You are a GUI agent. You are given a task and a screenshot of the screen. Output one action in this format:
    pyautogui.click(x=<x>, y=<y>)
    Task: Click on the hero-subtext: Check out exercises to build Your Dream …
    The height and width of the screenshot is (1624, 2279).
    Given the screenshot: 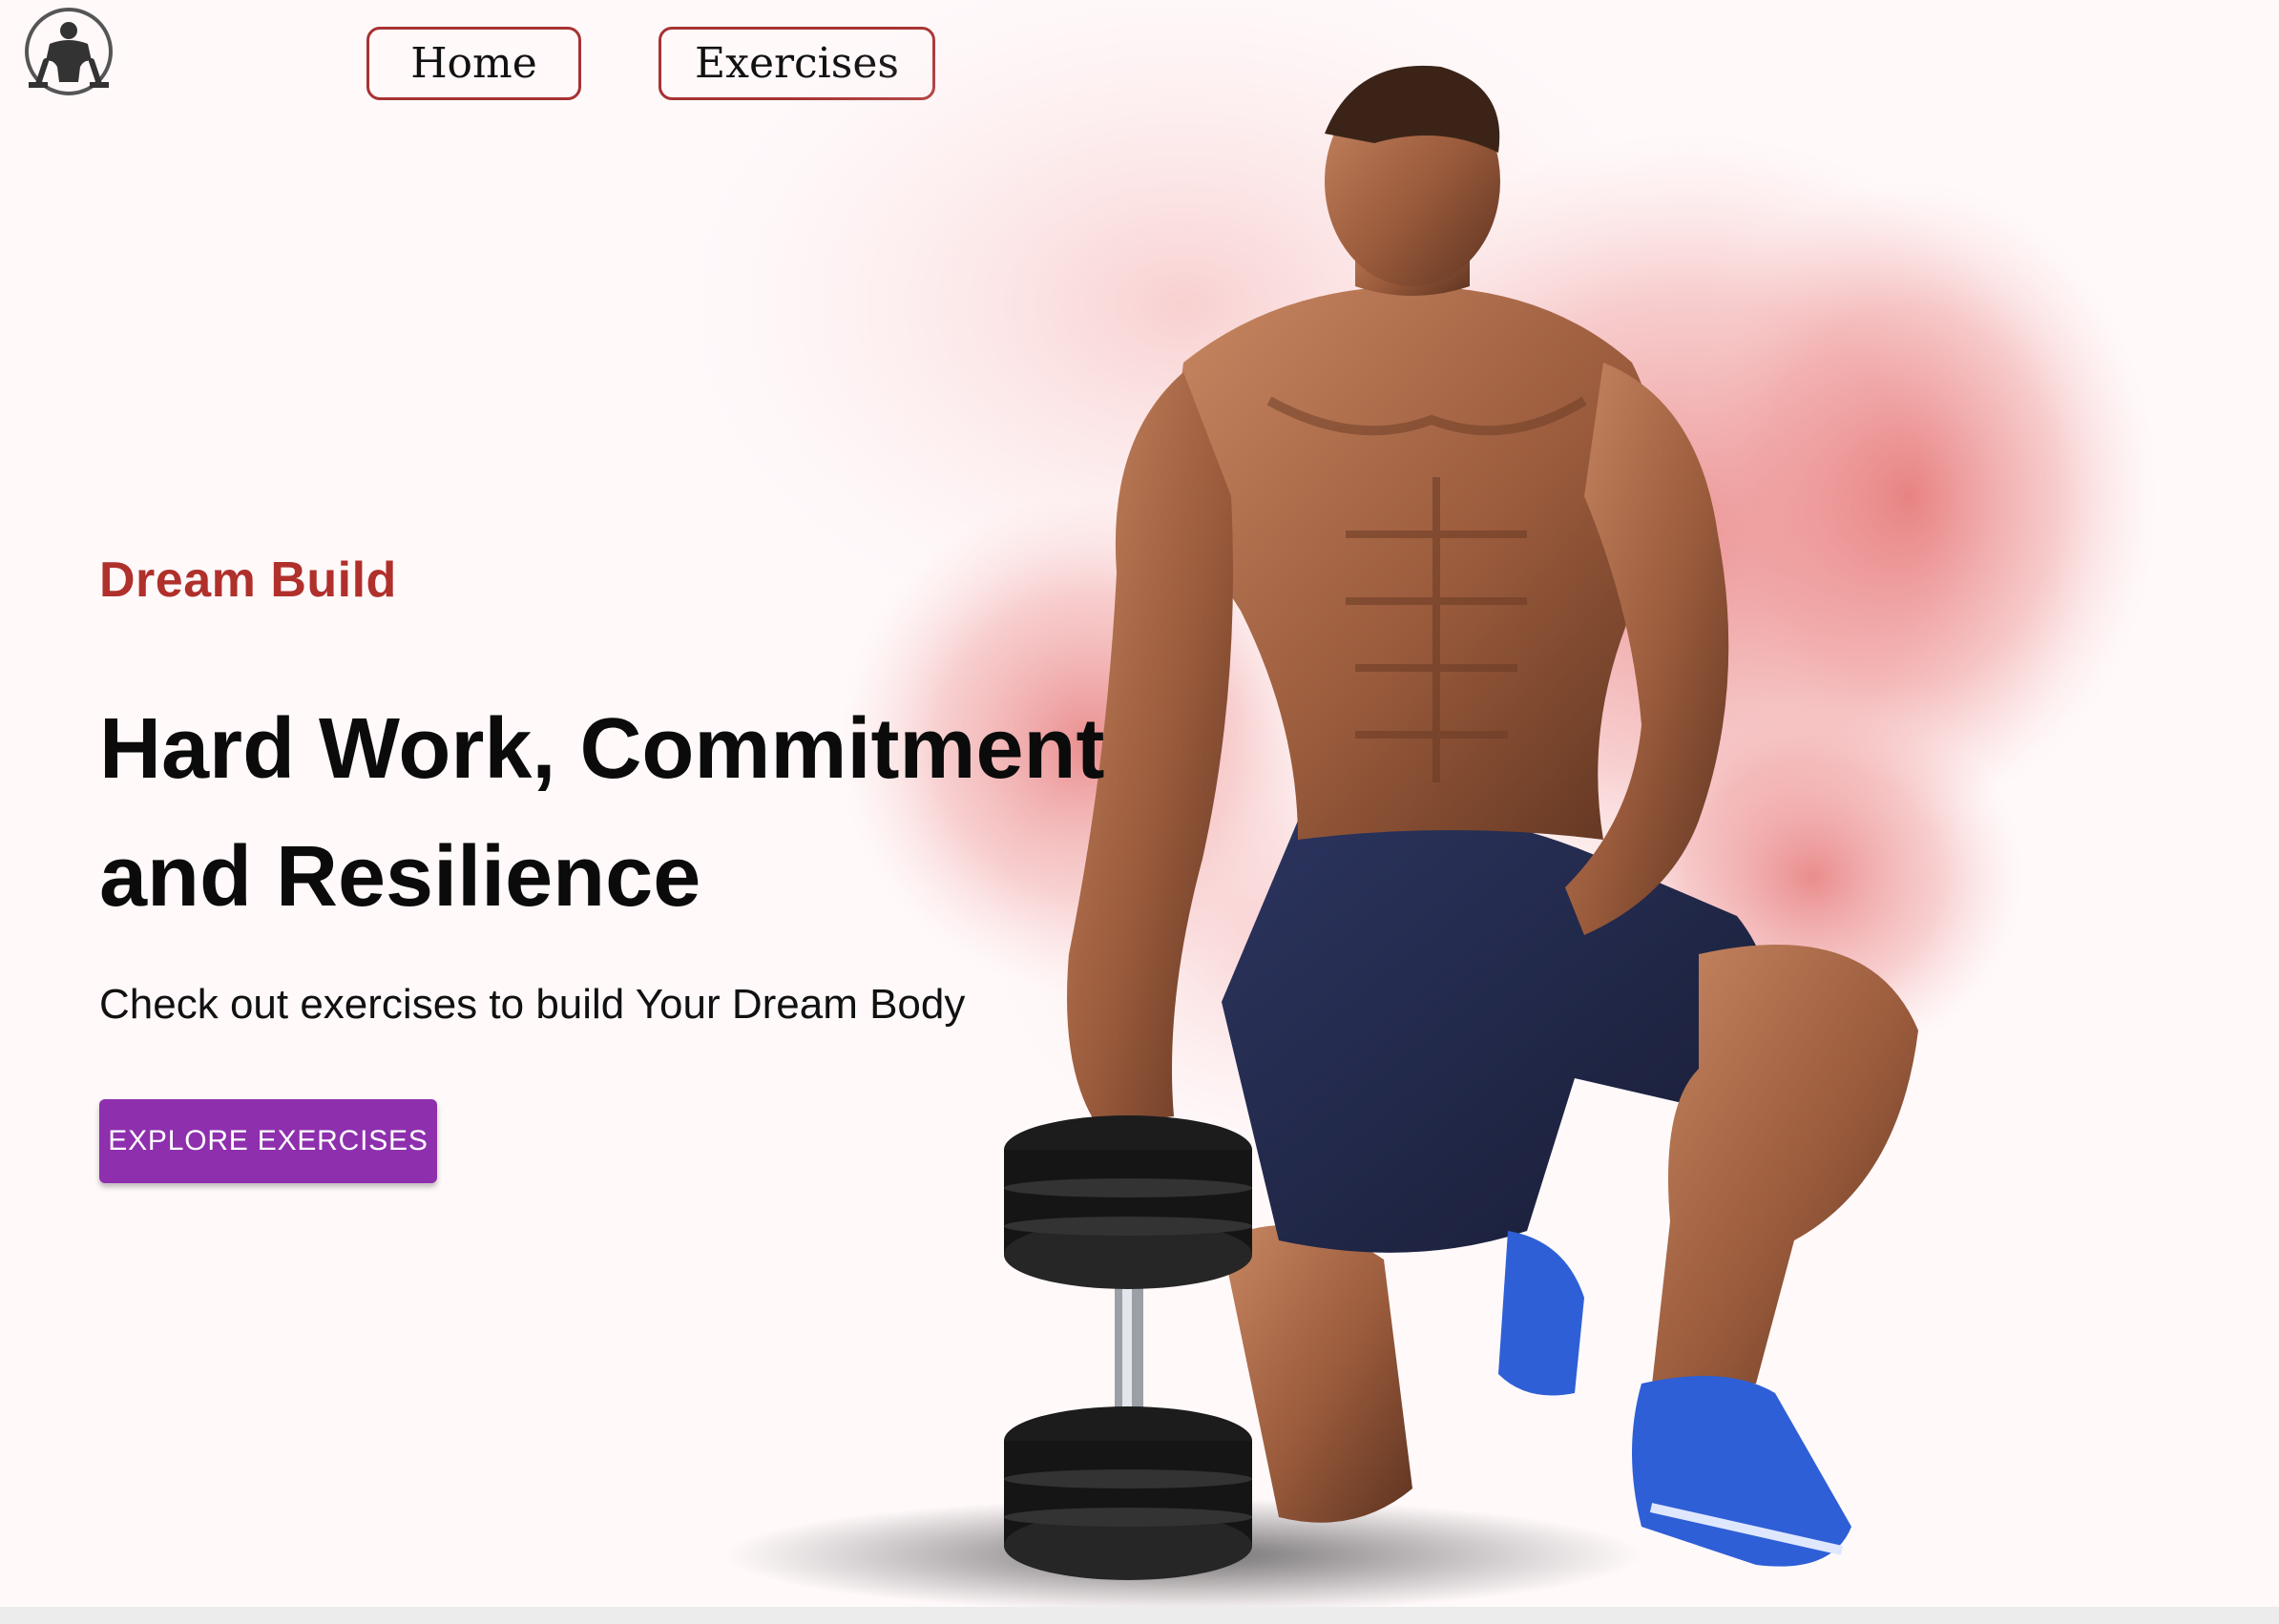 What is the action you would take?
    pyautogui.click(x=532, y=1004)
    